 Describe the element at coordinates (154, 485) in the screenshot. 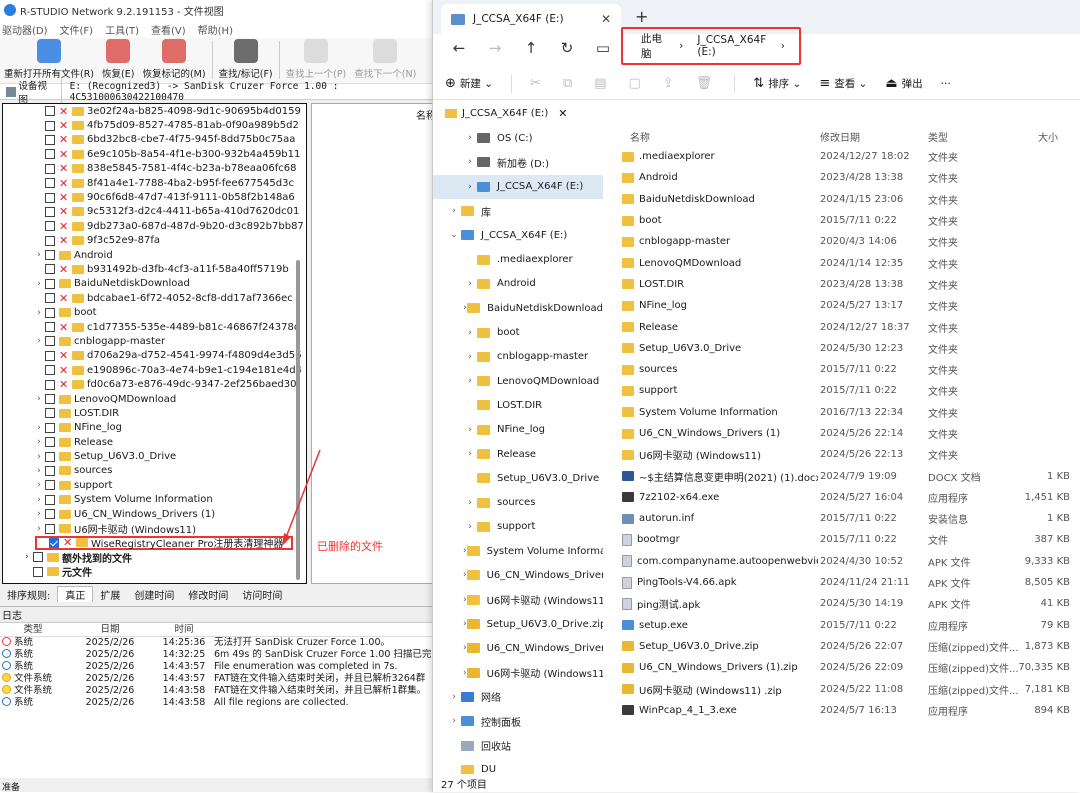

I see `tree-item: › support` at that location.